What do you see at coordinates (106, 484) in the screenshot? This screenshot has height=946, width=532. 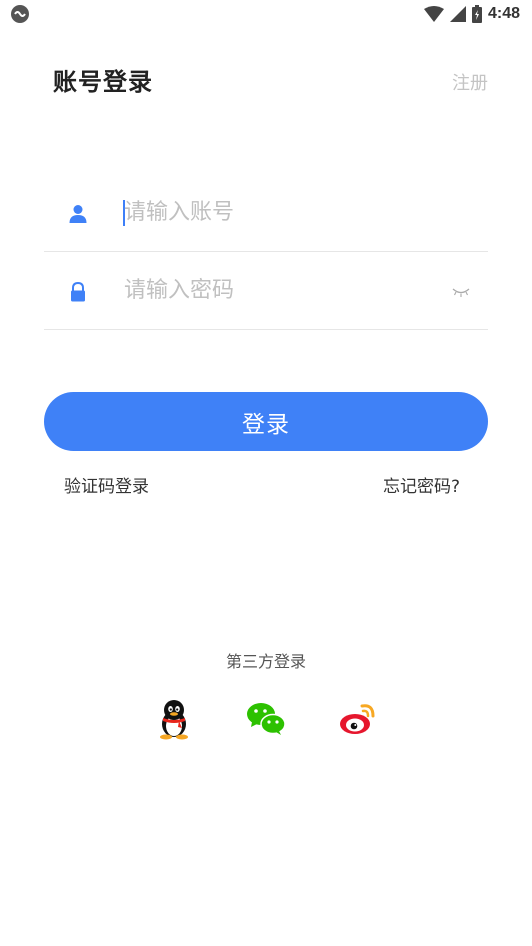 I see `sms-login-link: 验证码登录` at bounding box center [106, 484].